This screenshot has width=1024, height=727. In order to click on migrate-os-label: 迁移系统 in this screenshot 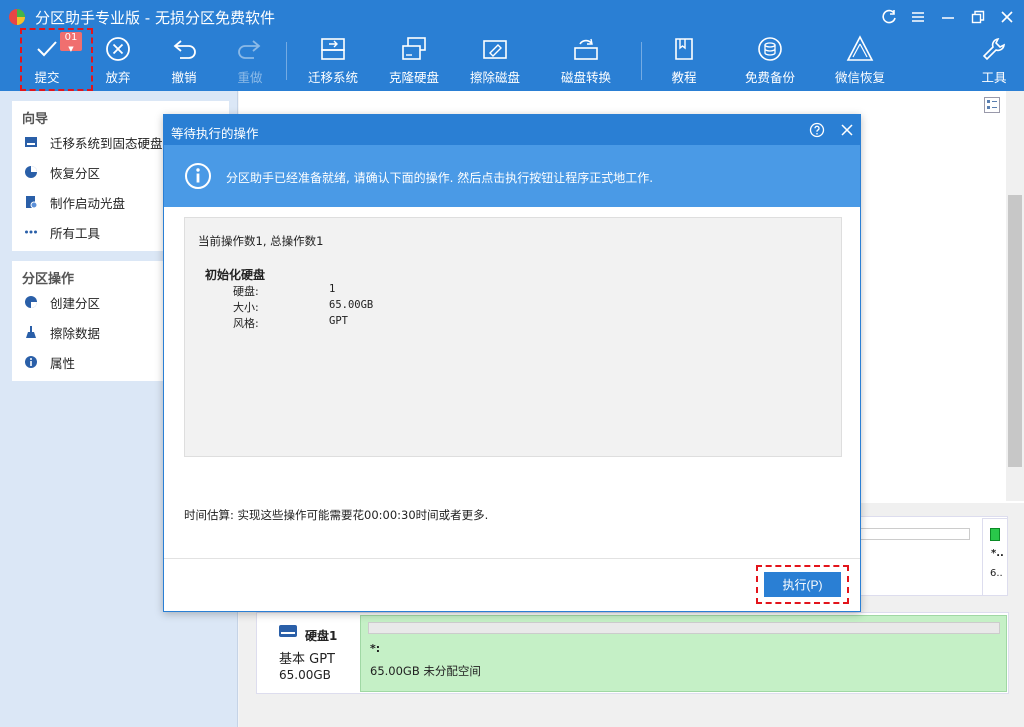, I will do `click(332, 77)`.